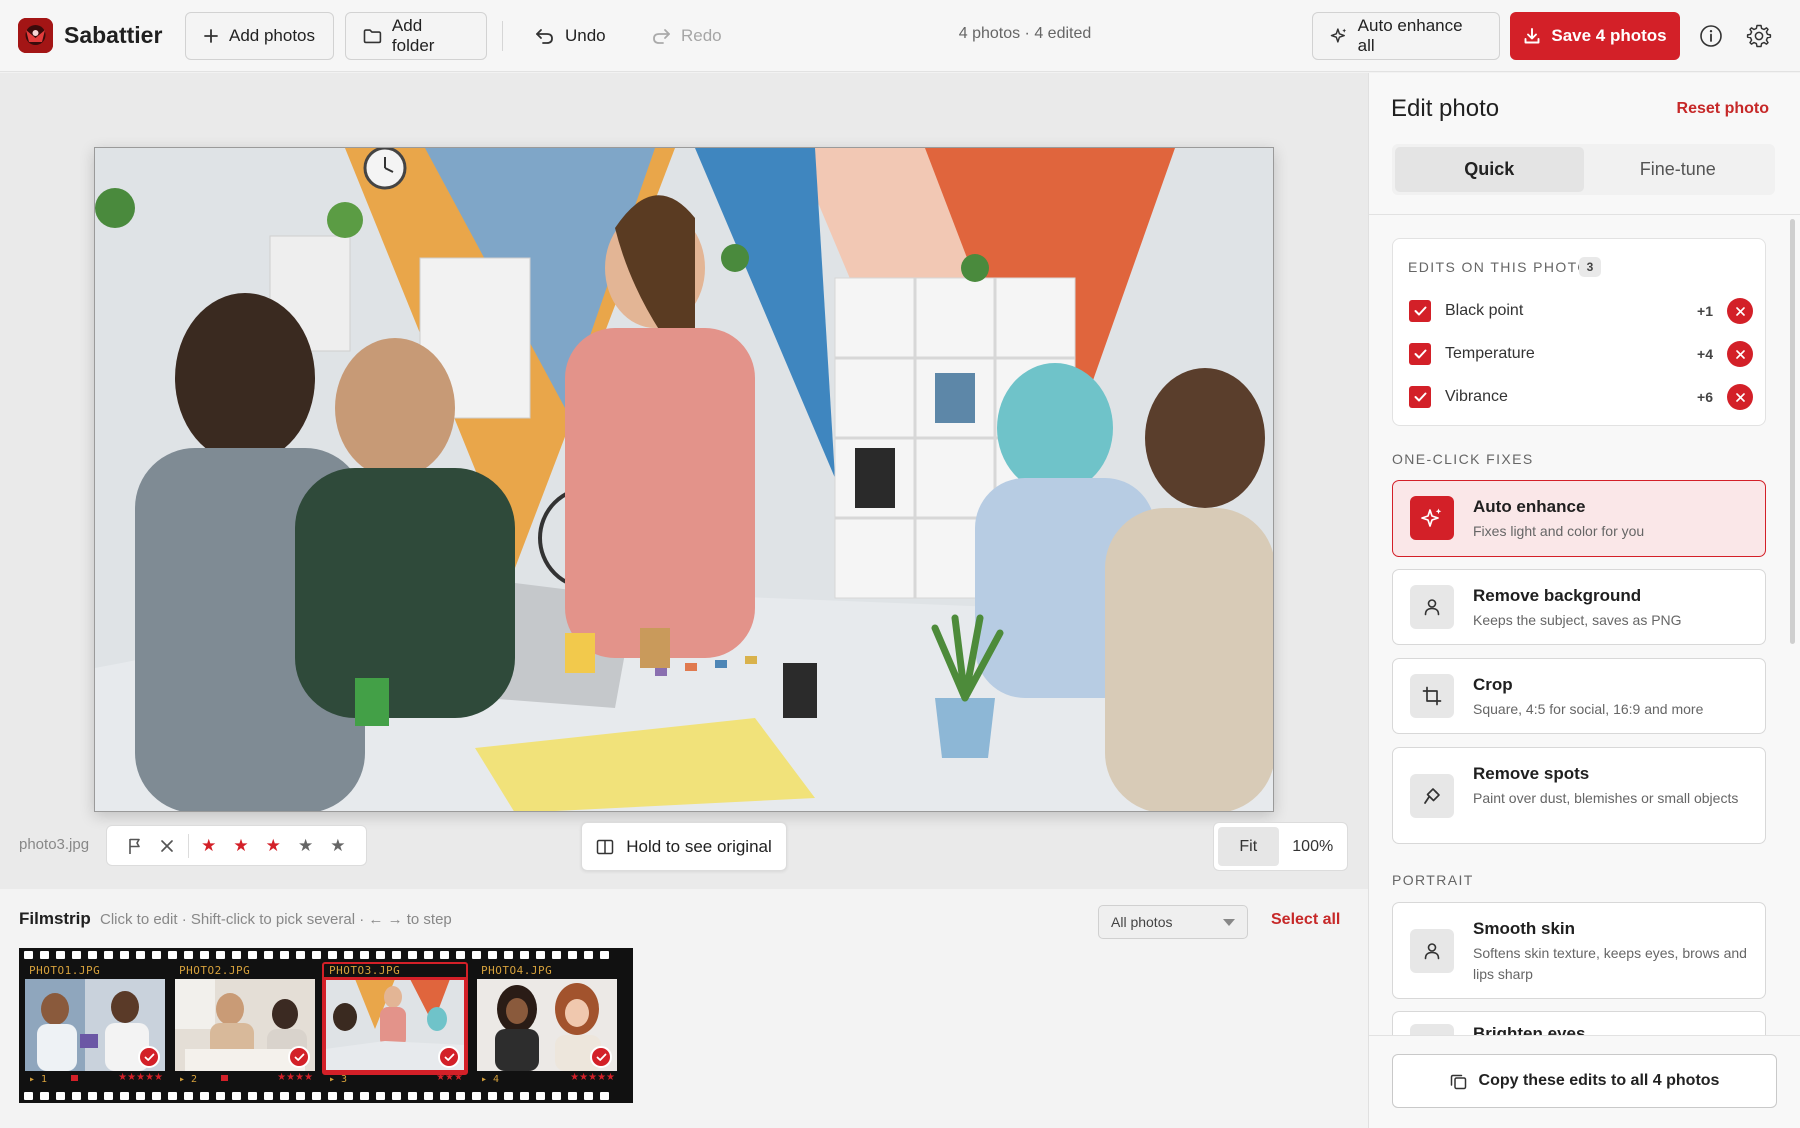 This screenshot has height=1128, width=1800. I want to click on filmstrip-frame-4: PHOTO4.JPG ▸ 4 ★★★★★, so click(546, 1025).